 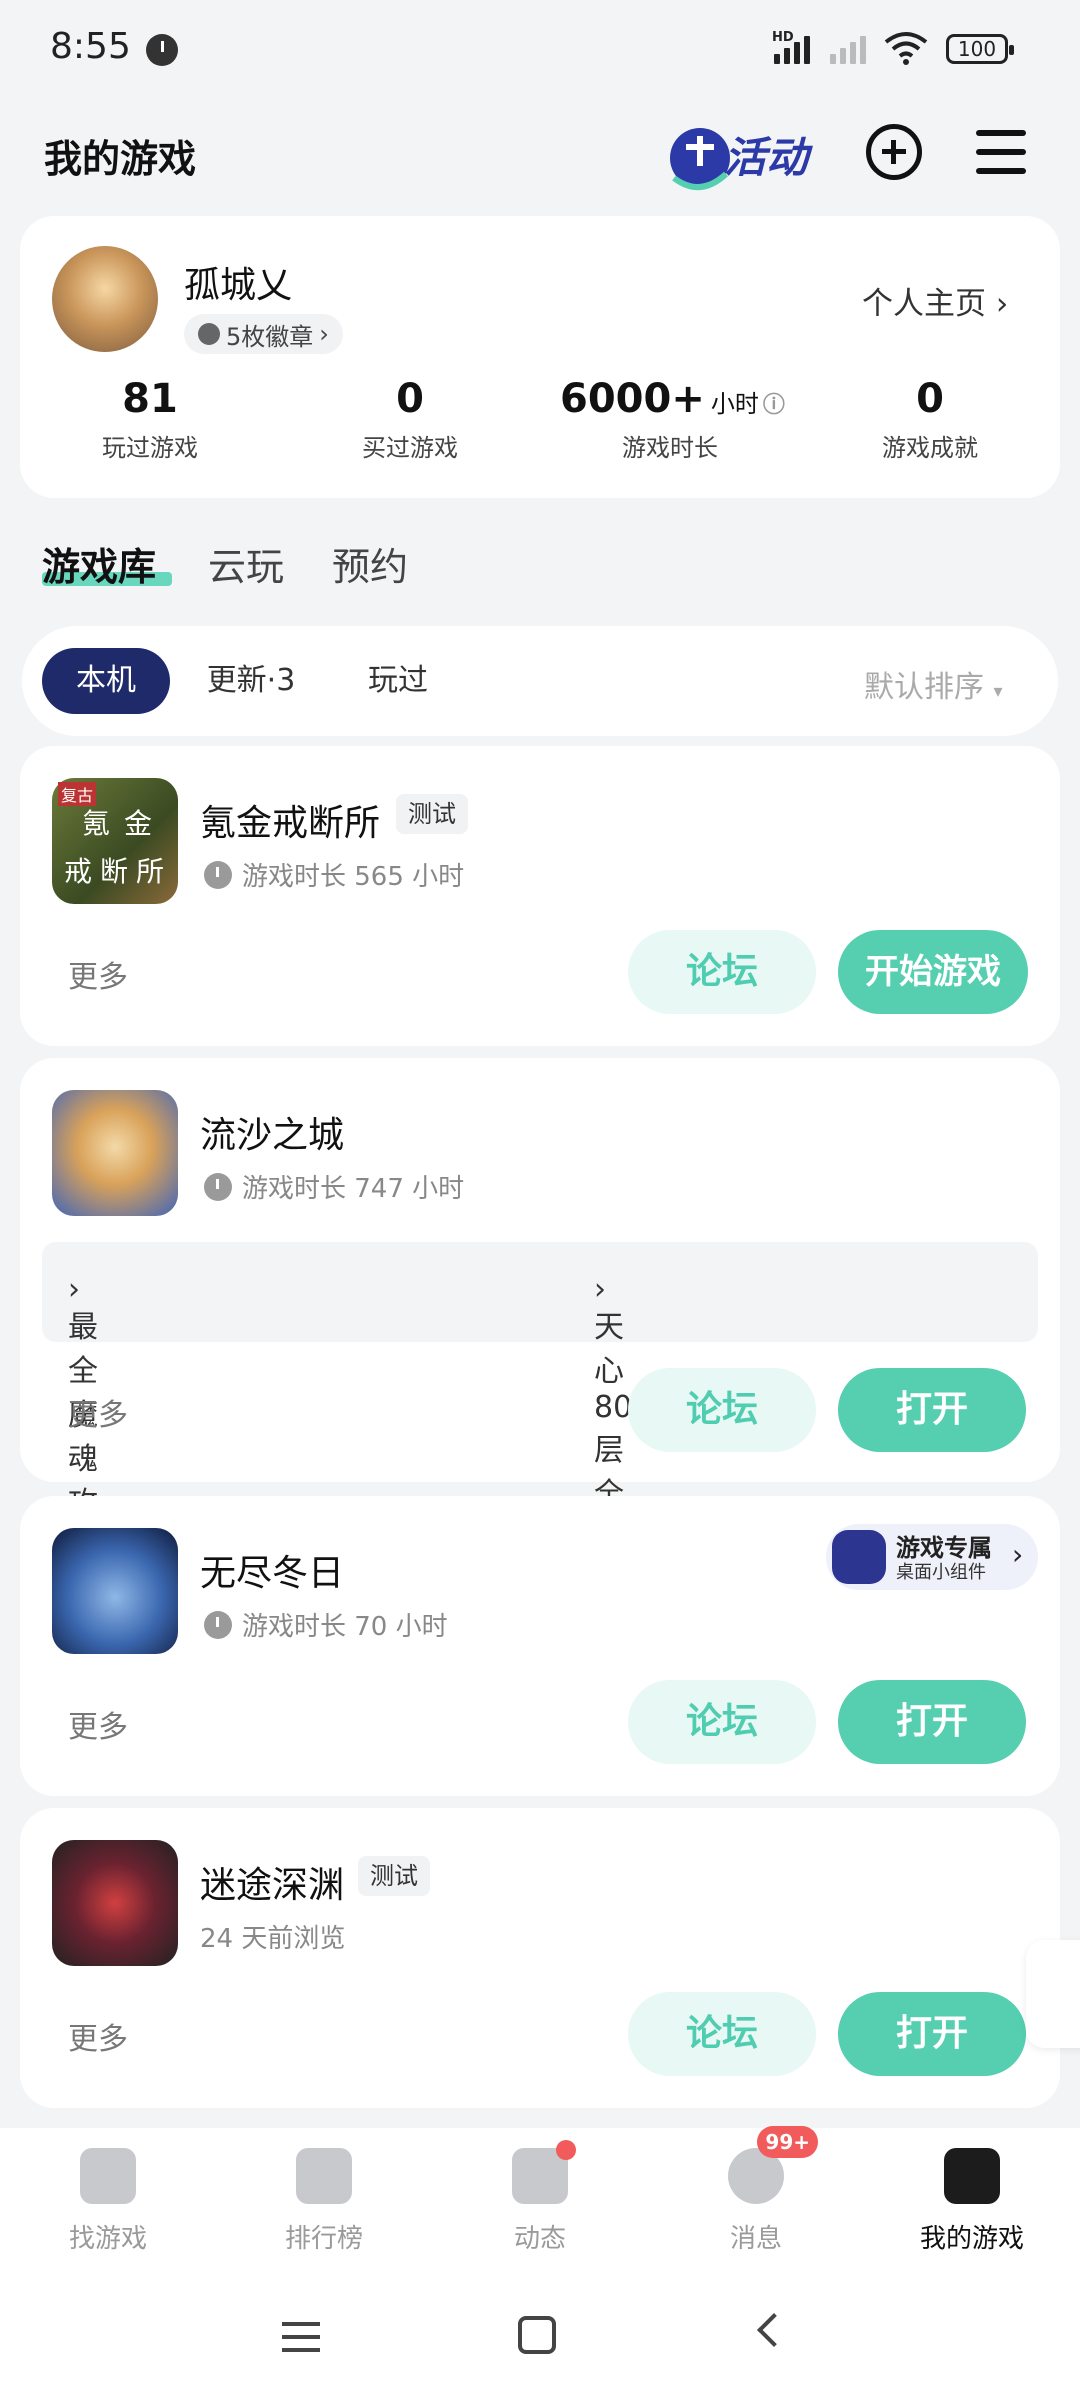 I want to click on nav-my-games: 我的游戏, so click(x=972, y=2201).